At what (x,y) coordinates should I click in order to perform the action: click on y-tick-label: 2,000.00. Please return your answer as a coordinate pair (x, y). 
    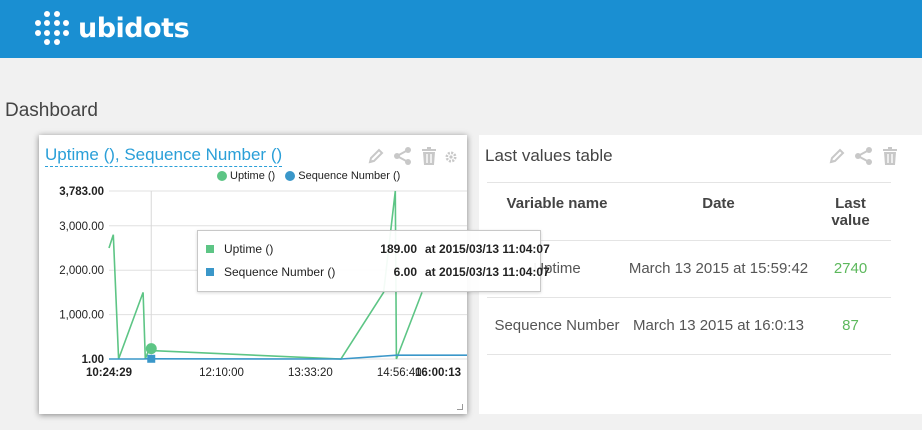
    Looking at the image, I should click on (81, 271).